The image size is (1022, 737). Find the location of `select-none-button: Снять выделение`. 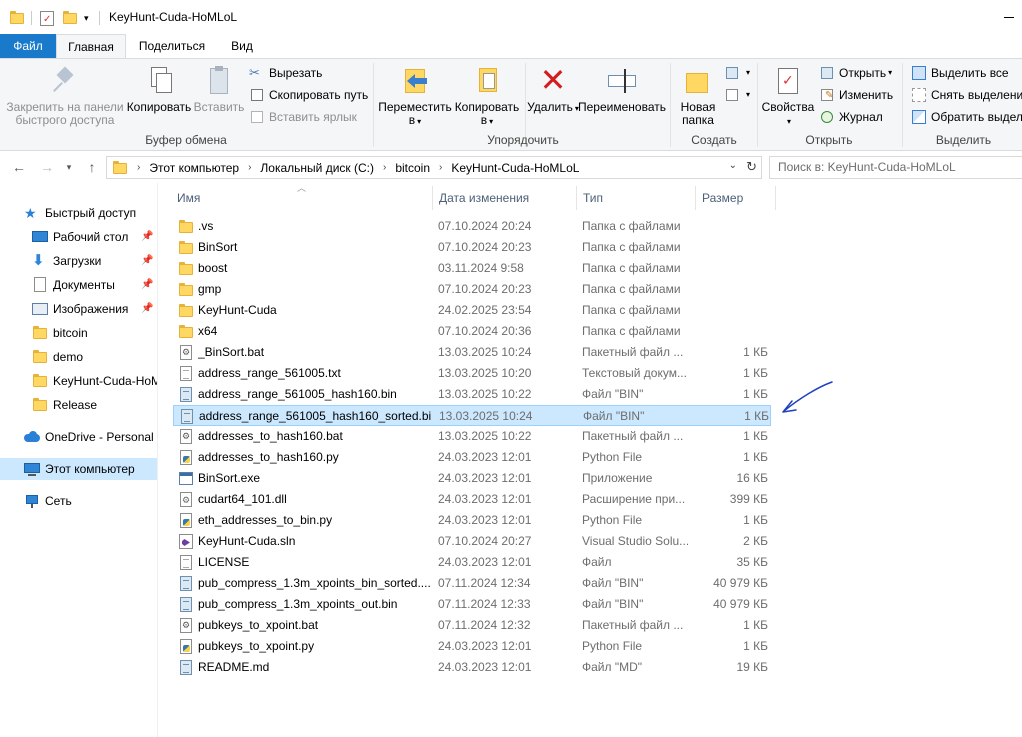

select-none-button: Снять выделение is located at coordinates (966, 95).